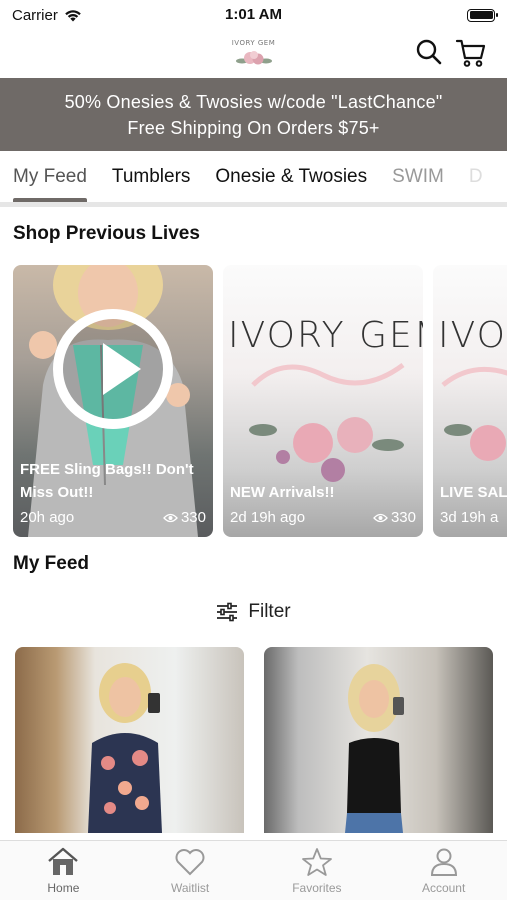 The width and height of the screenshot is (507, 900). I want to click on live-card: IVORY GEM NEW Arrivals!! 2d 19h ago 330, so click(323, 401).